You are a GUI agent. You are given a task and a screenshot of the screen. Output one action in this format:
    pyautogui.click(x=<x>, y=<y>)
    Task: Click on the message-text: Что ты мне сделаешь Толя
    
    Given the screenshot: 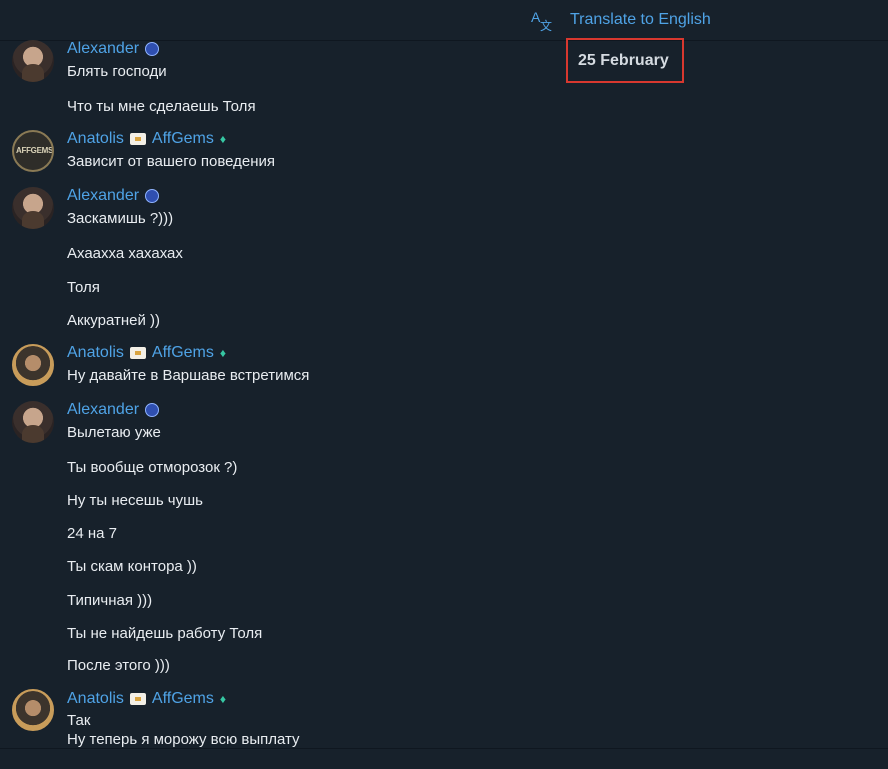 What is the action you would take?
    pyautogui.click(x=161, y=106)
    